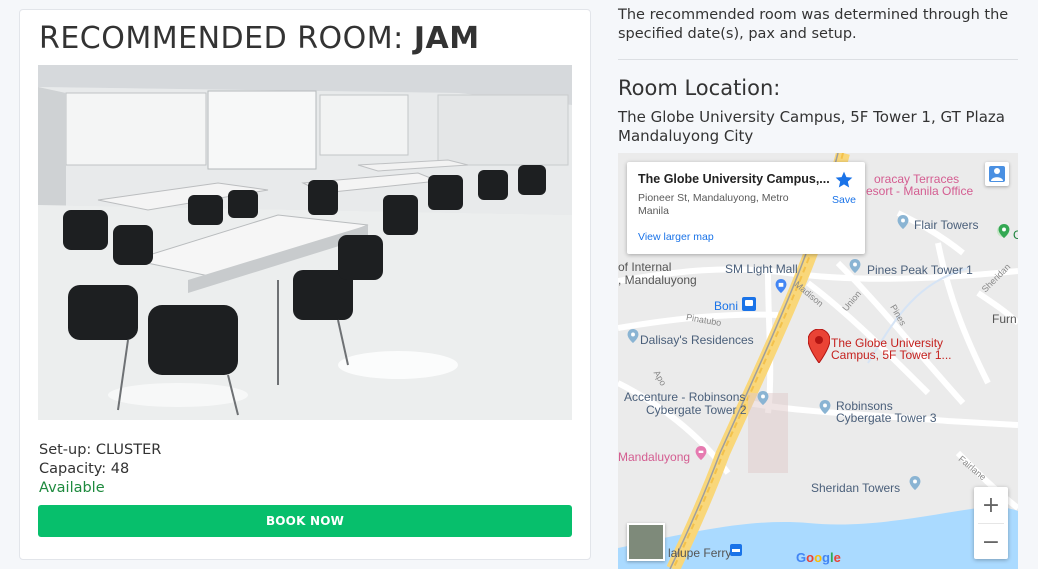 The height and width of the screenshot is (569, 1038). I want to click on save-place-button: Save, so click(844, 188).